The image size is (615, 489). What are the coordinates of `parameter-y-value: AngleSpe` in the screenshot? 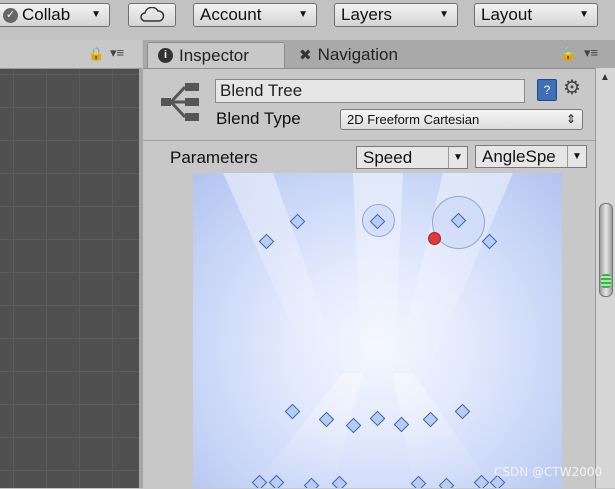 It's located at (519, 156).